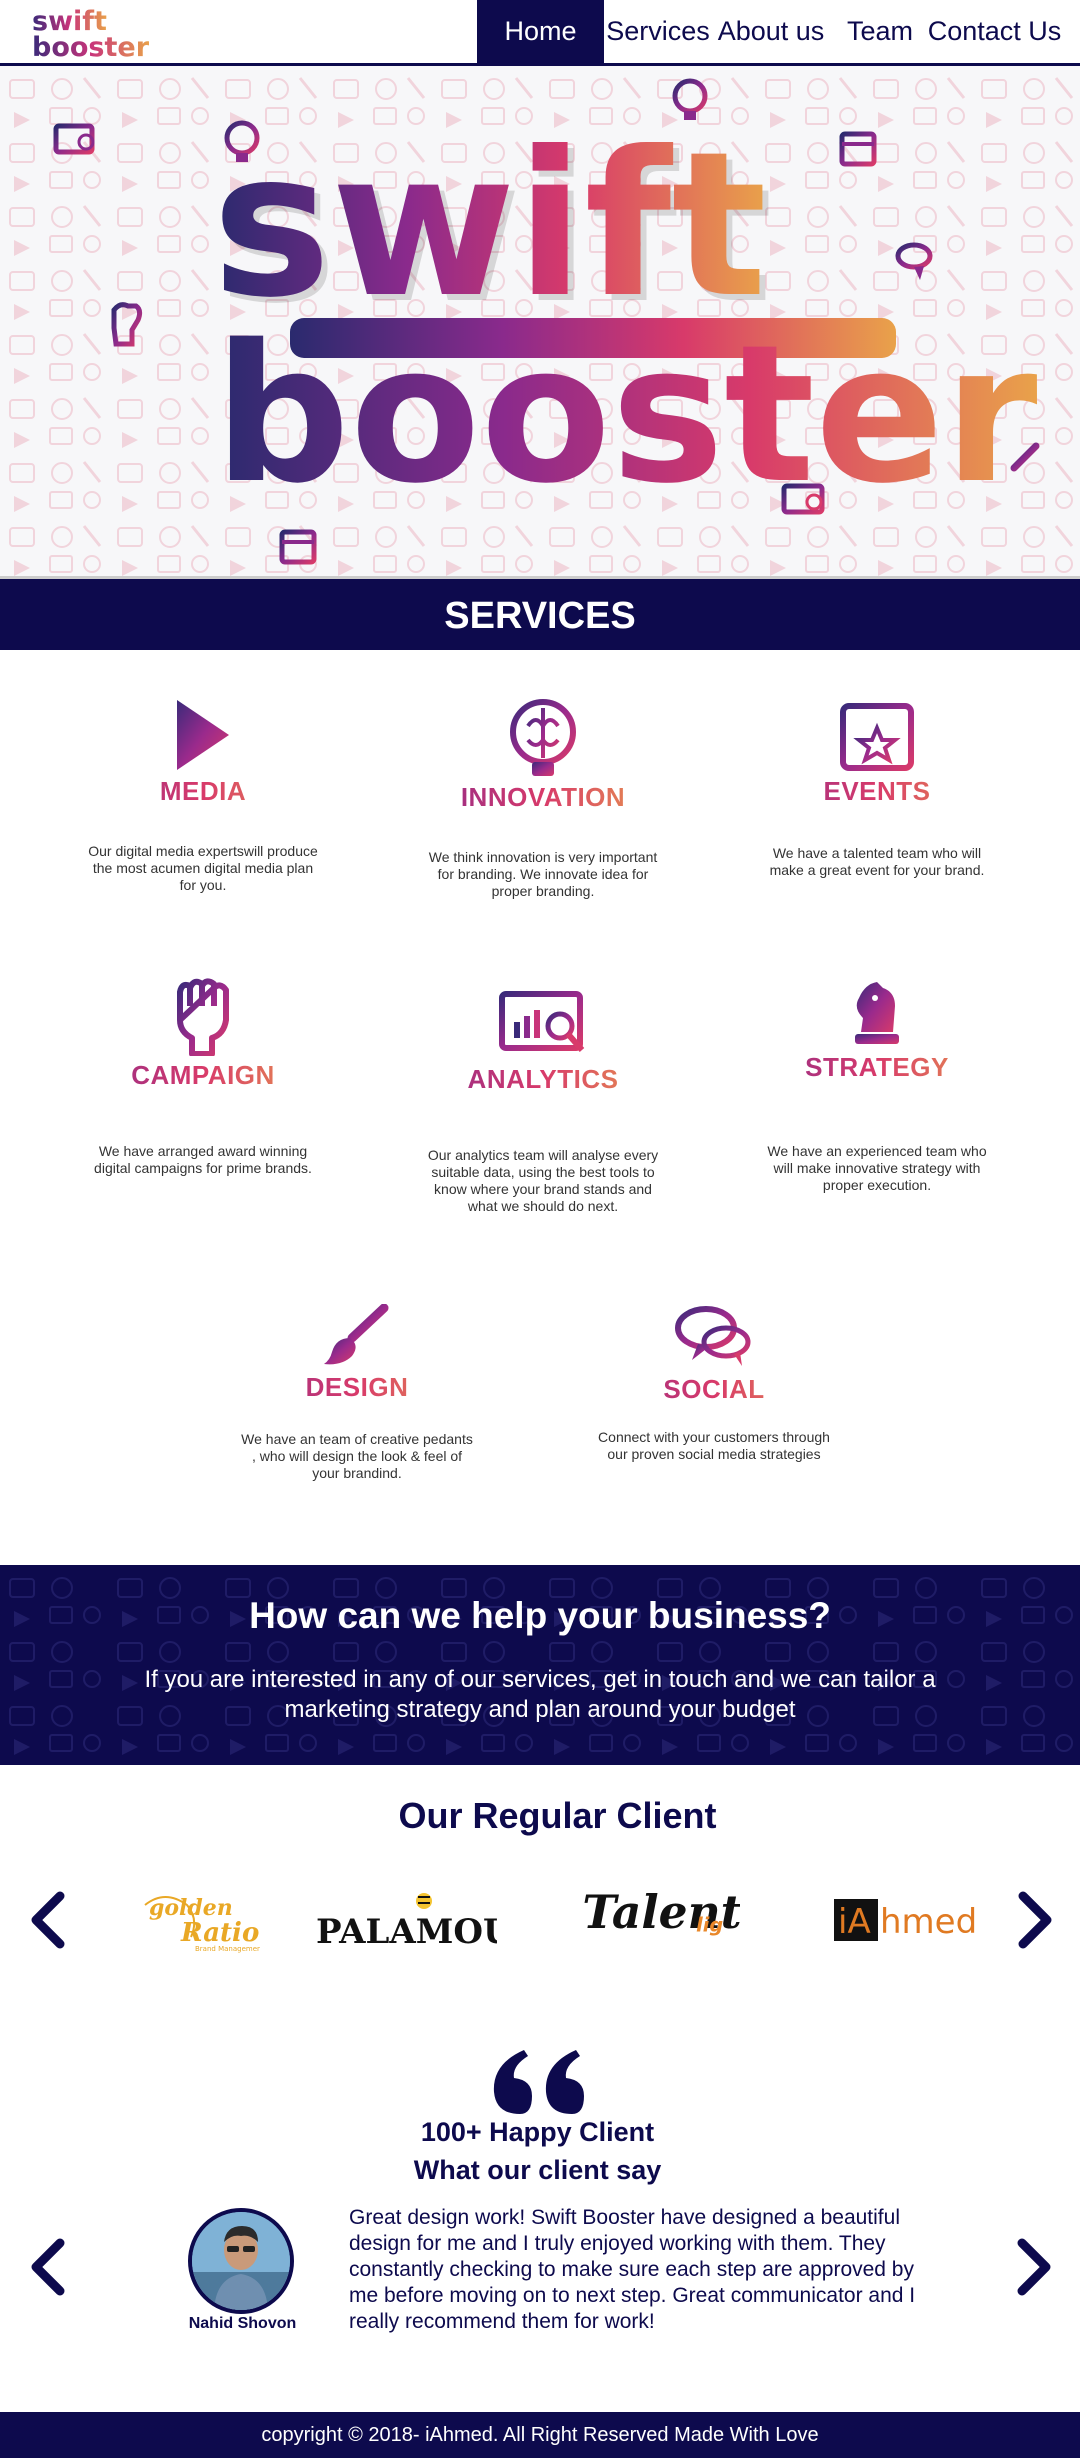 The image size is (1080, 2458). What do you see at coordinates (357, 1387) in the screenshot?
I see `service-design-name: DESIGN` at bounding box center [357, 1387].